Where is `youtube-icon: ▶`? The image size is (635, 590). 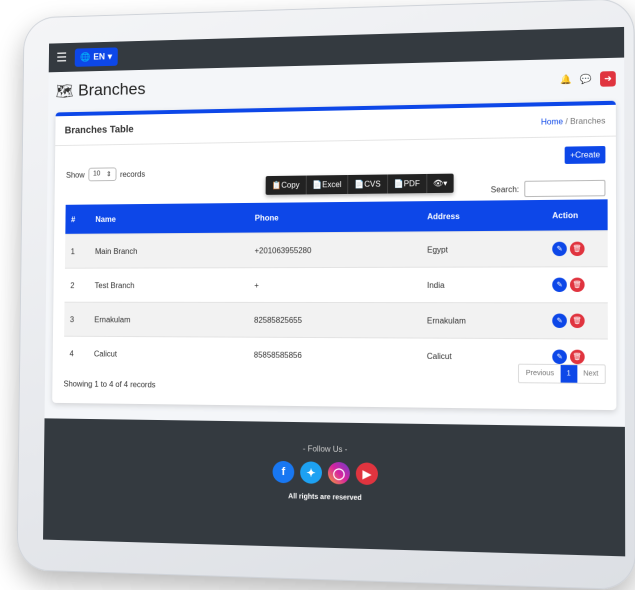
youtube-icon: ▶ is located at coordinates (366, 474).